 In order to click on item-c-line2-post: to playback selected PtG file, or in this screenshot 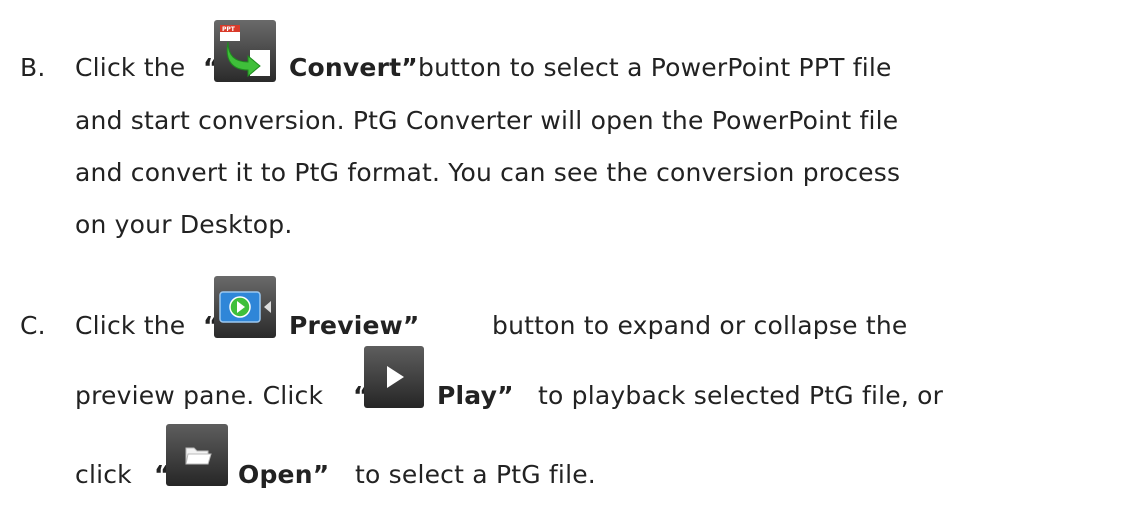, I will do `click(741, 395)`.